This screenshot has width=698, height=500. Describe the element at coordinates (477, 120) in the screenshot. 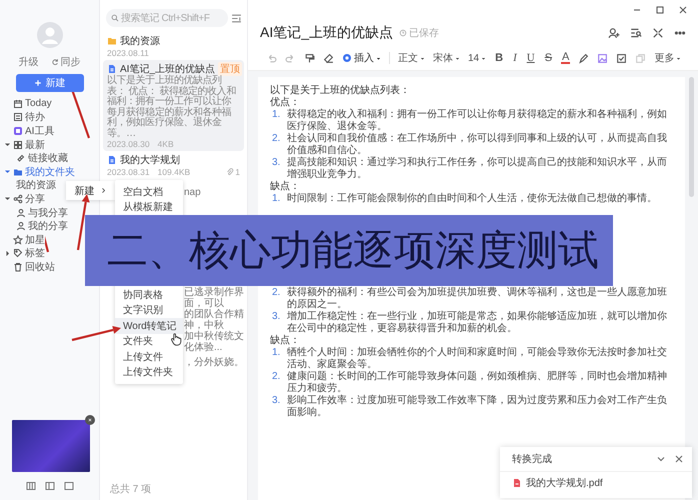

I see `list-item-text: 获得稳定的收入和福利：拥有一份工作可以让你每月获得稳定的薪水和各种福利，例如医疗保险、退休金等。` at that location.